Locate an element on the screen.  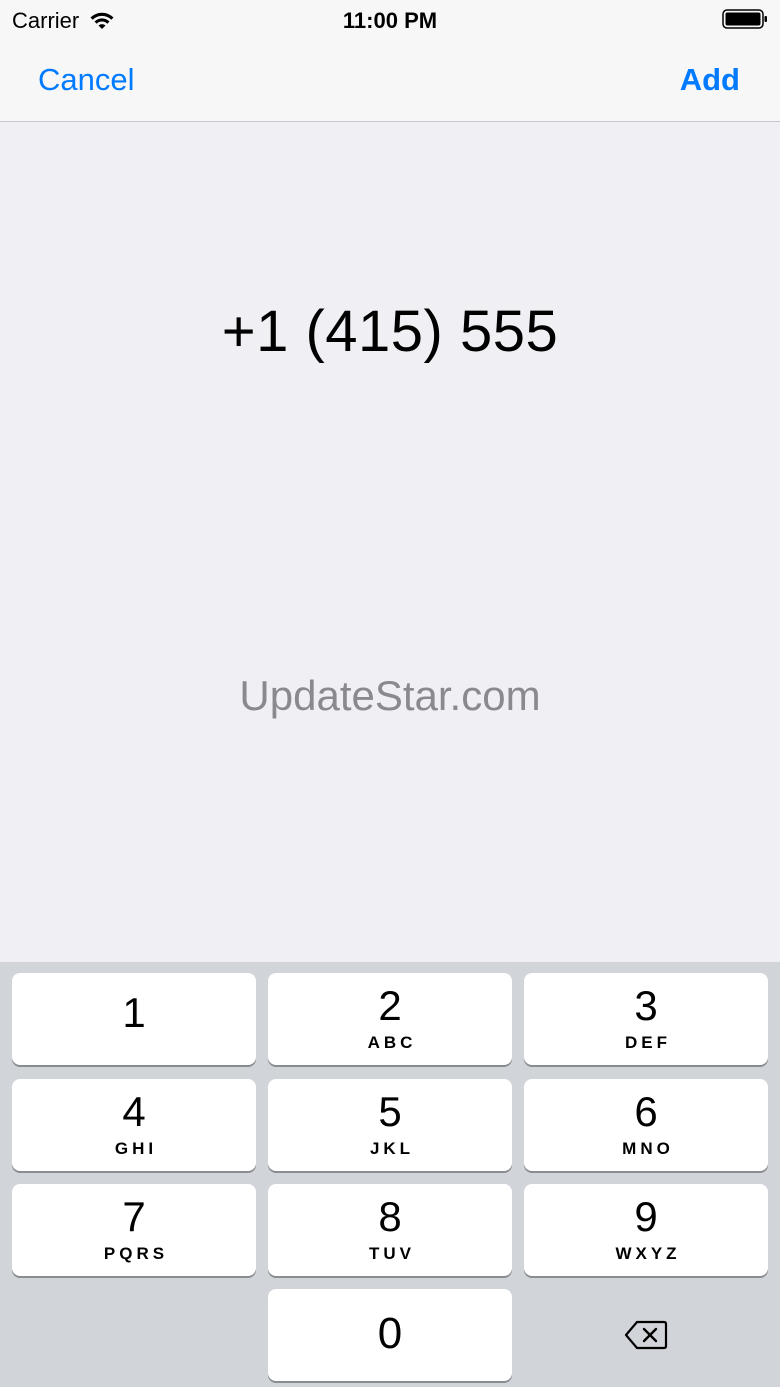
key-digit: 6 is located at coordinates (646, 1111).